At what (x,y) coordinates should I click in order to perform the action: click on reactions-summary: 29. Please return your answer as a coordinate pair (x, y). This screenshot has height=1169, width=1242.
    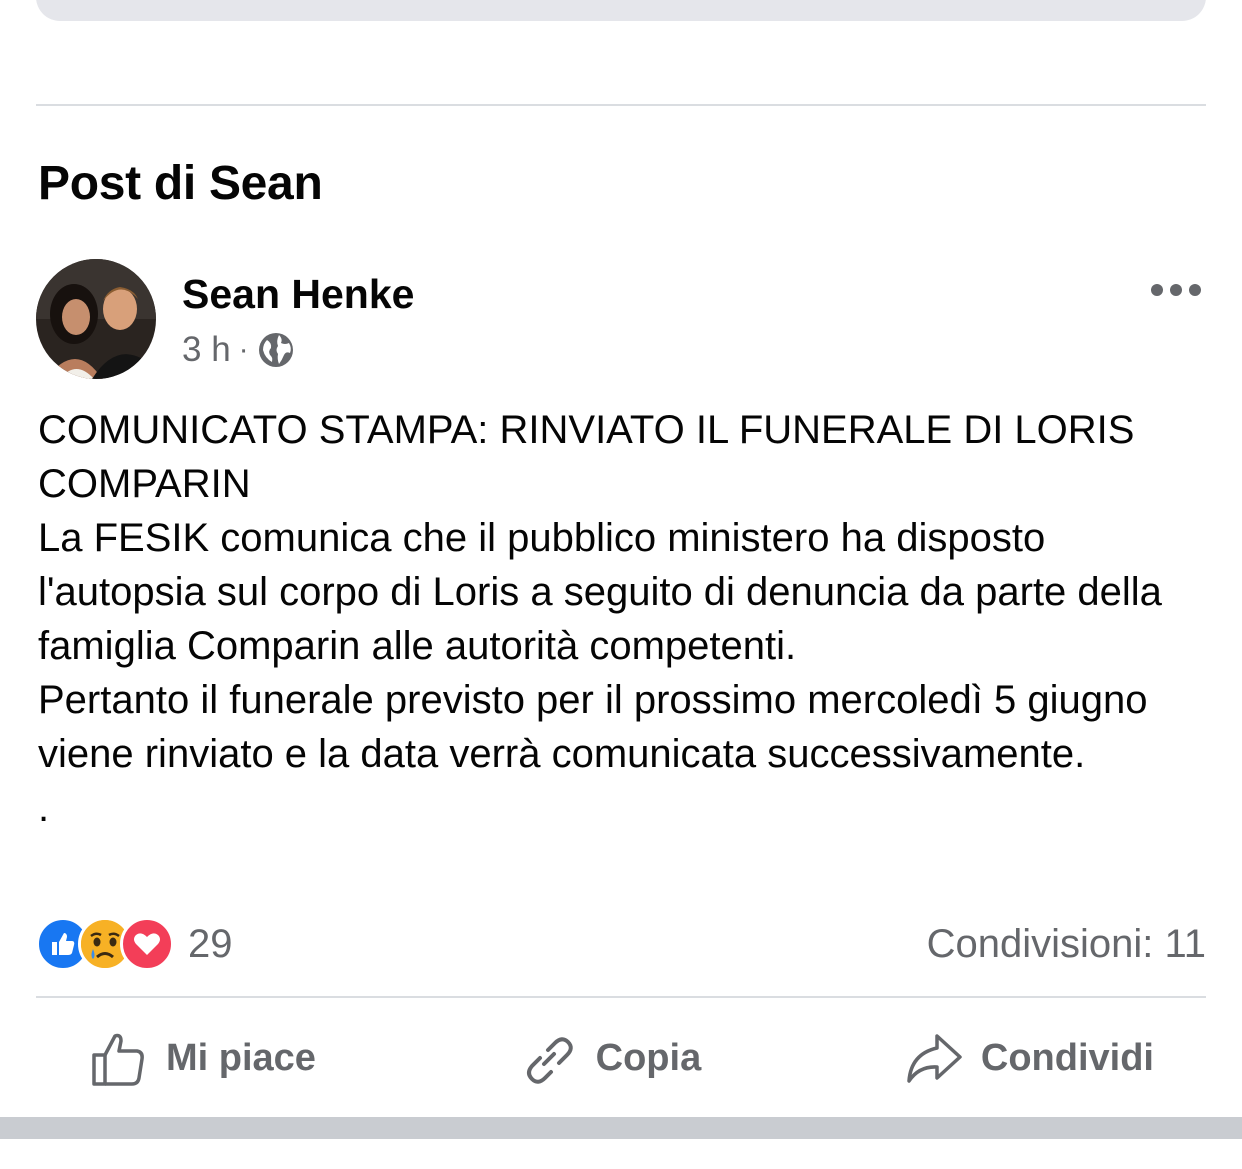
    Looking at the image, I should click on (134, 944).